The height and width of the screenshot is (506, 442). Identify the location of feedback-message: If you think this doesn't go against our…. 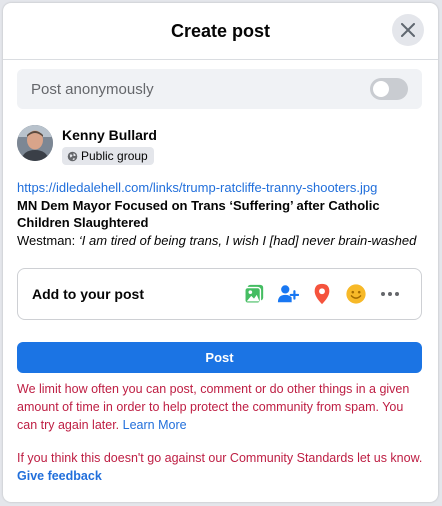
(221, 467).